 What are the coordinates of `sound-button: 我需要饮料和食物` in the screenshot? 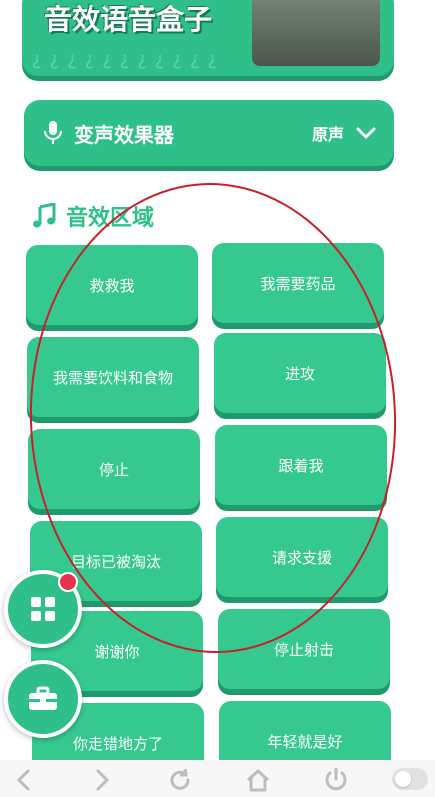 It's located at (113, 377).